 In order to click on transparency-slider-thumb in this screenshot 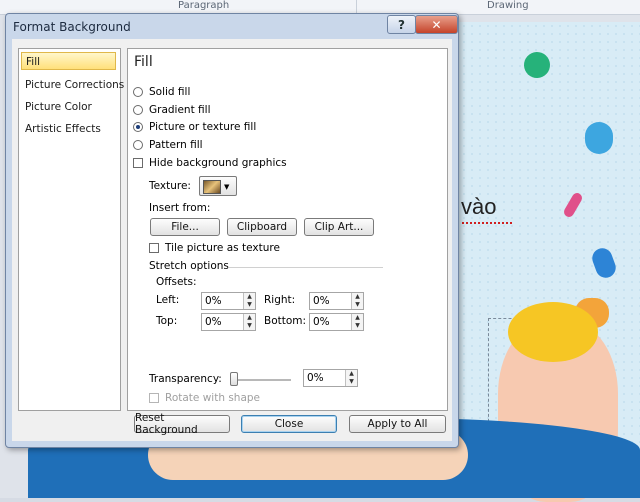, I will do `click(234, 379)`.